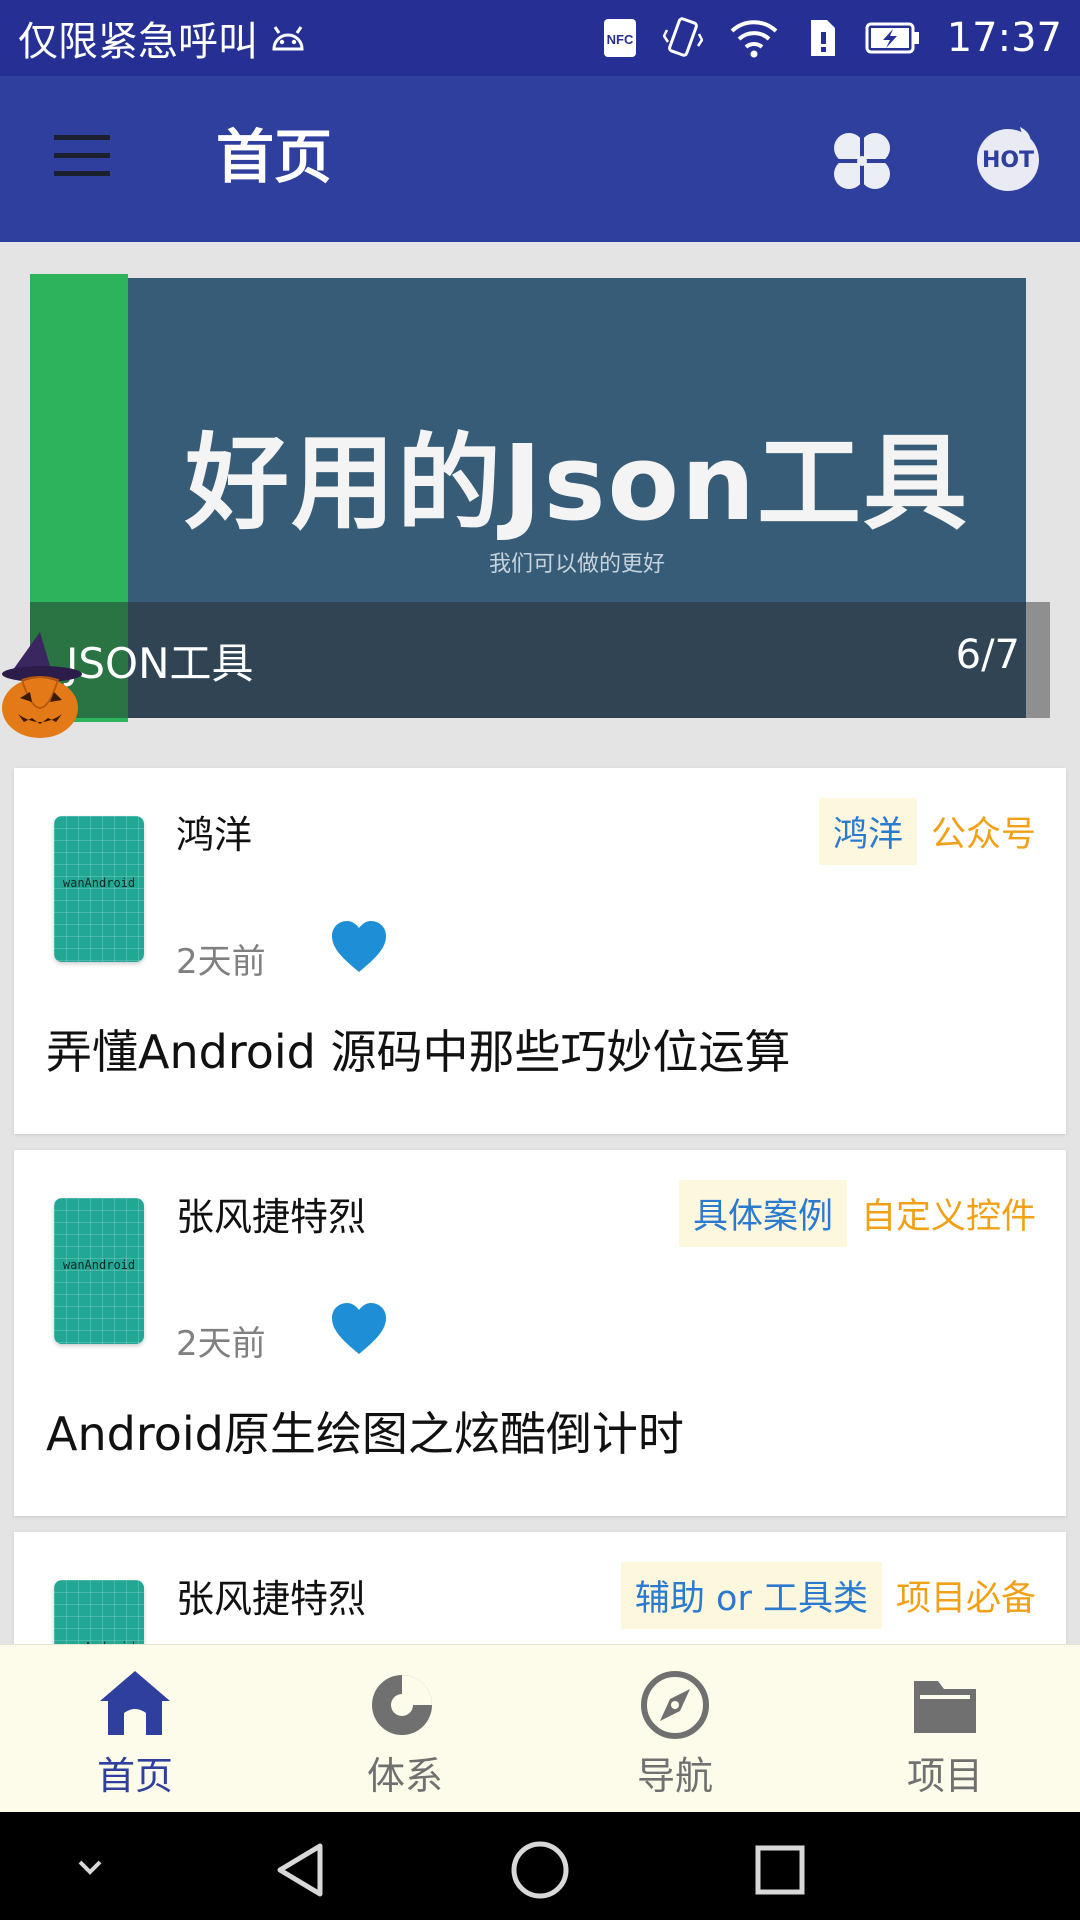 The width and height of the screenshot is (1080, 1920). I want to click on nav-tab-home: 首页, so click(135, 1729).